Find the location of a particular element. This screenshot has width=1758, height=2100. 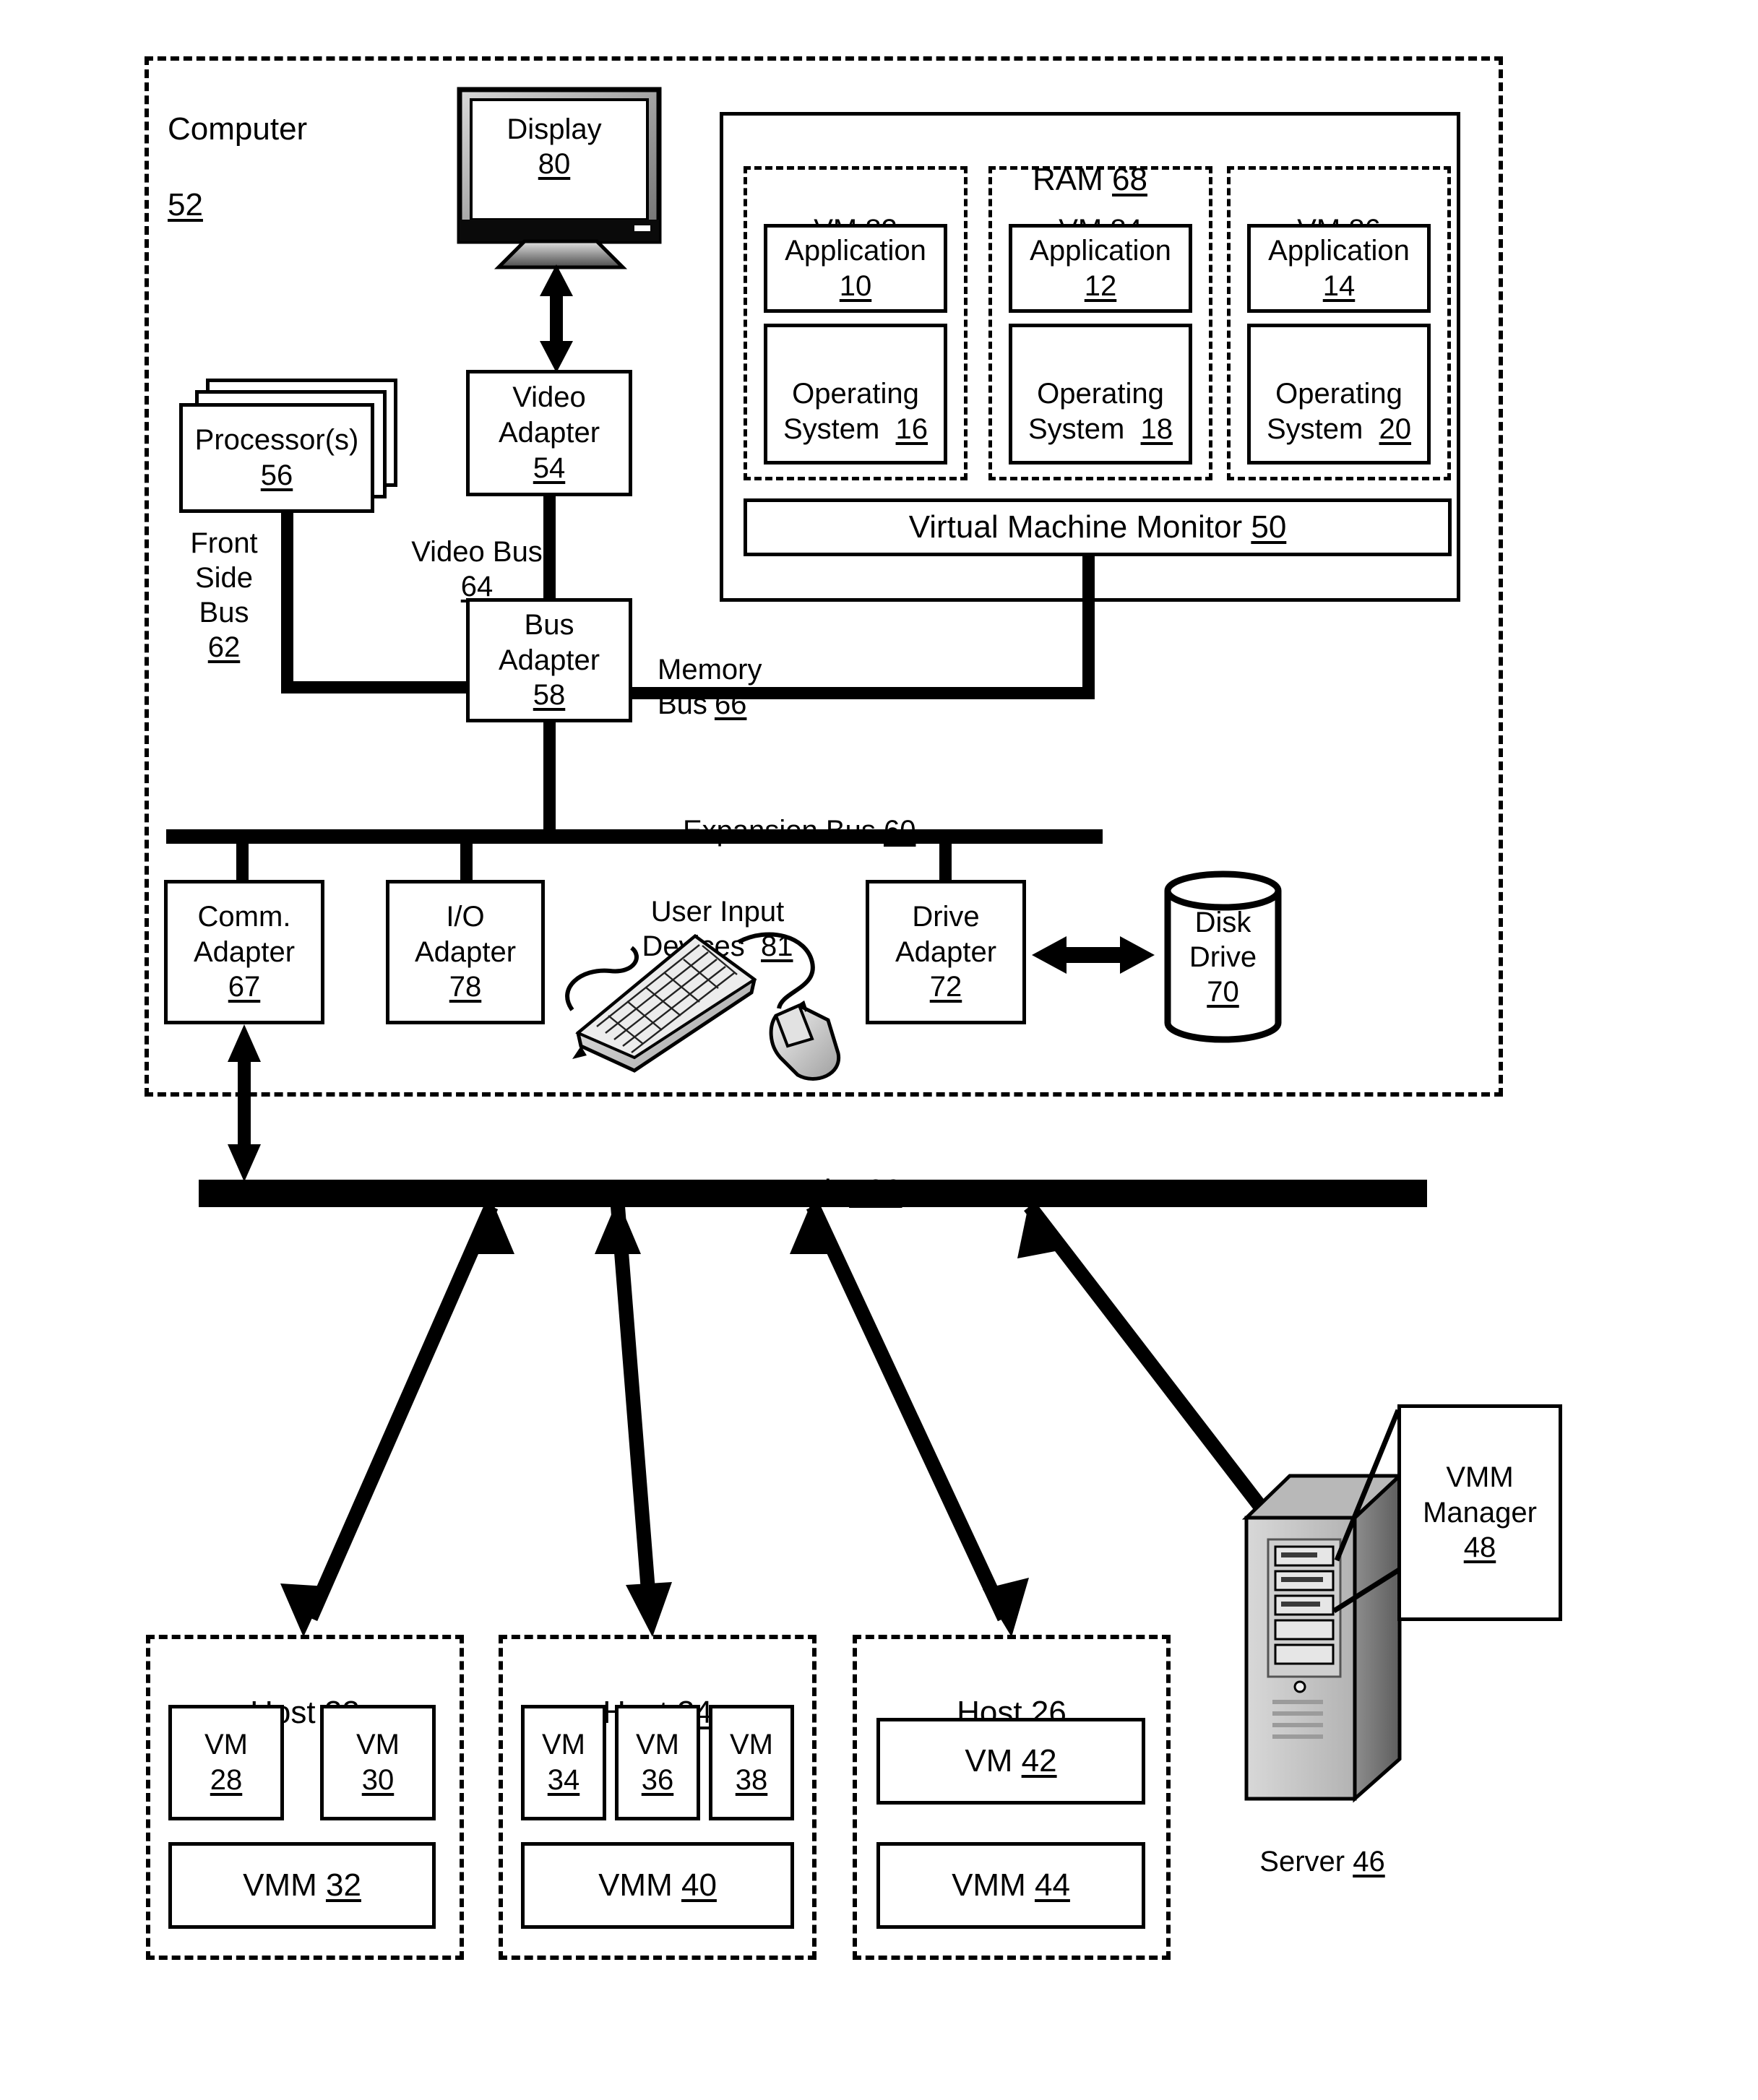

comm-adapter-drop is located at coordinates (243, 861).